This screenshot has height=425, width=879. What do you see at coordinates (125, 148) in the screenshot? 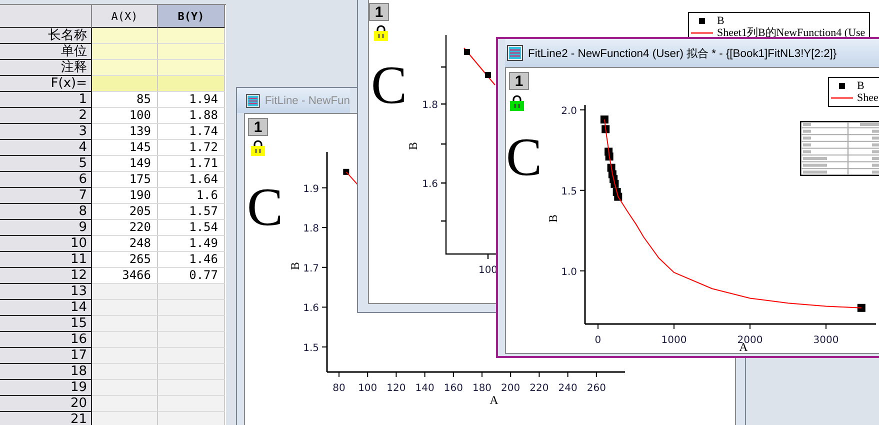
I see `table-cell: 145` at bounding box center [125, 148].